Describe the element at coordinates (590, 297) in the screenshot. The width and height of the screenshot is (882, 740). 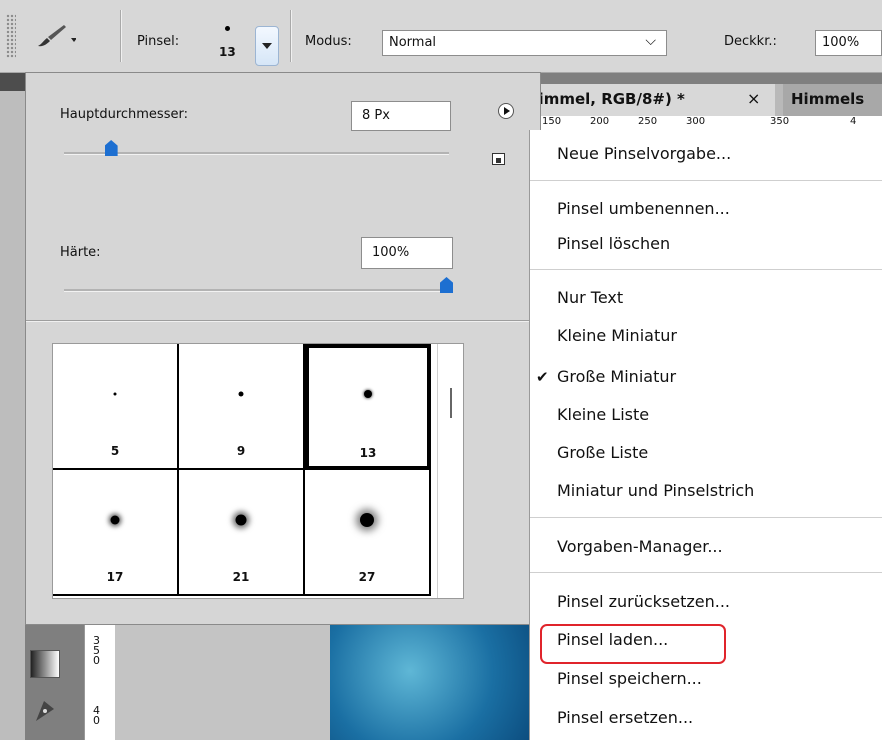
I see `menu-item-text-only: Nur Text` at that location.